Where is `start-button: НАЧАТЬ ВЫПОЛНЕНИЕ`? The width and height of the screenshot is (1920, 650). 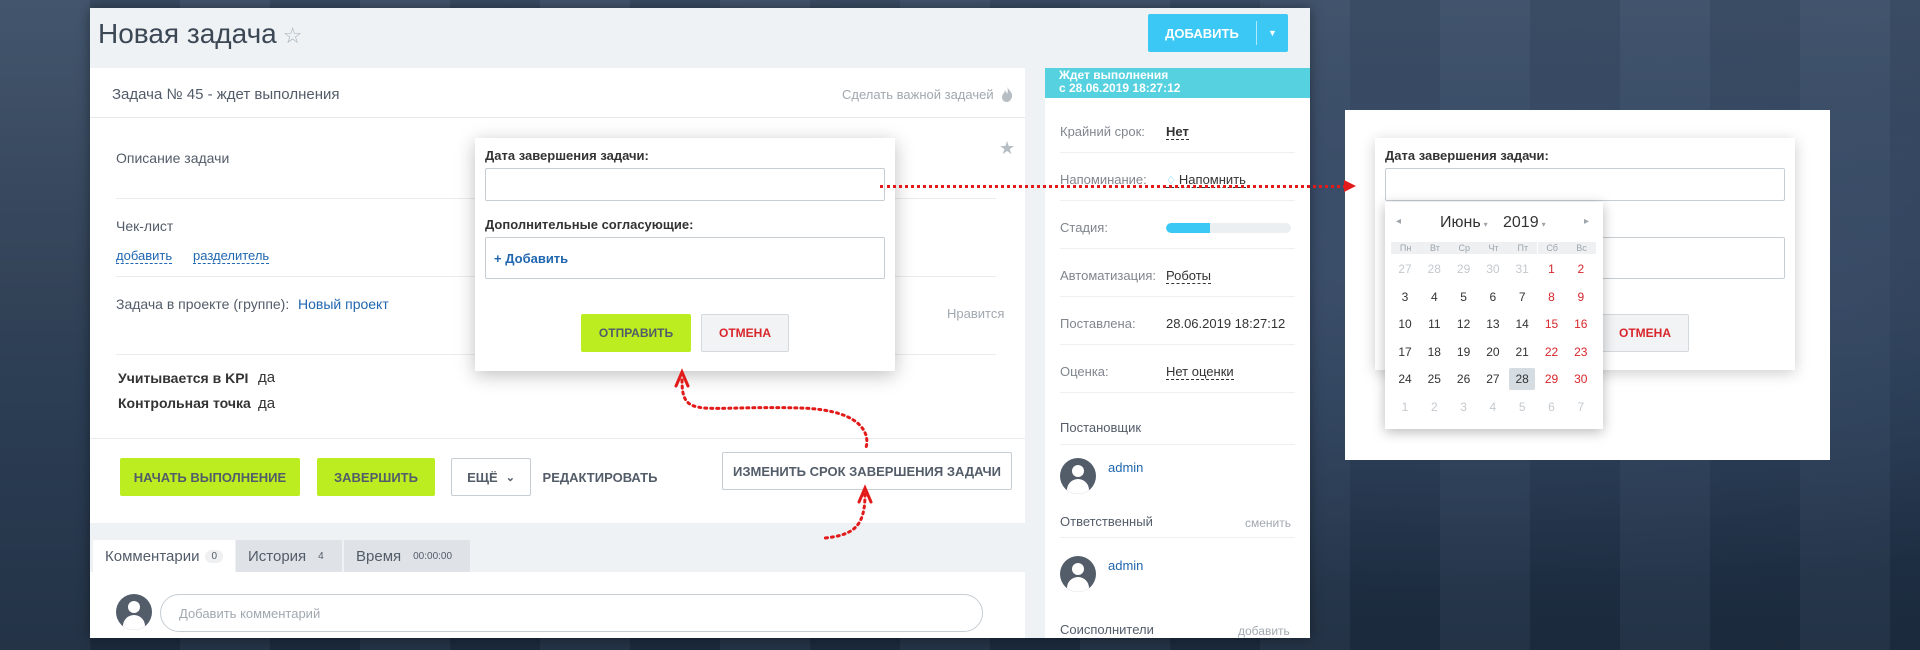
start-button: НАЧАТЬ ВЫПОЛНЕНИЕ is located at coordinates (210, 477).